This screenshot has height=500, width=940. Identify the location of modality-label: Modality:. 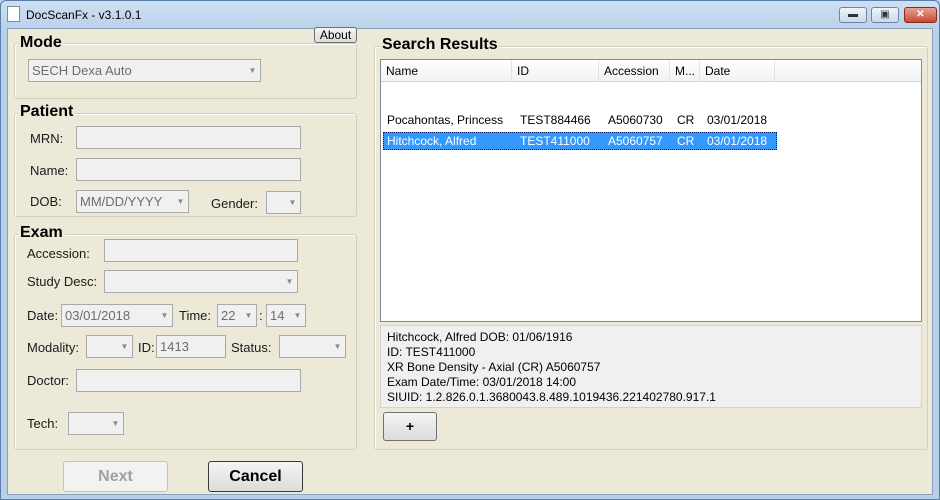
(53, 347).